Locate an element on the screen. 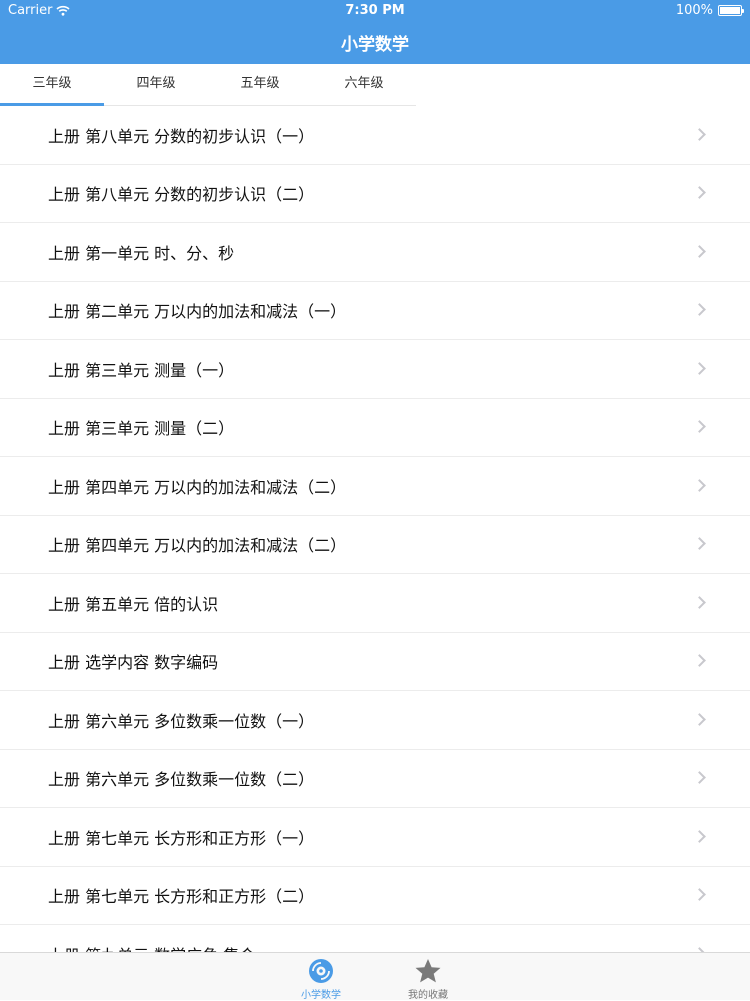 This screenshot has height=1001, width=750. star-icon is located at coordinates (428, 971).